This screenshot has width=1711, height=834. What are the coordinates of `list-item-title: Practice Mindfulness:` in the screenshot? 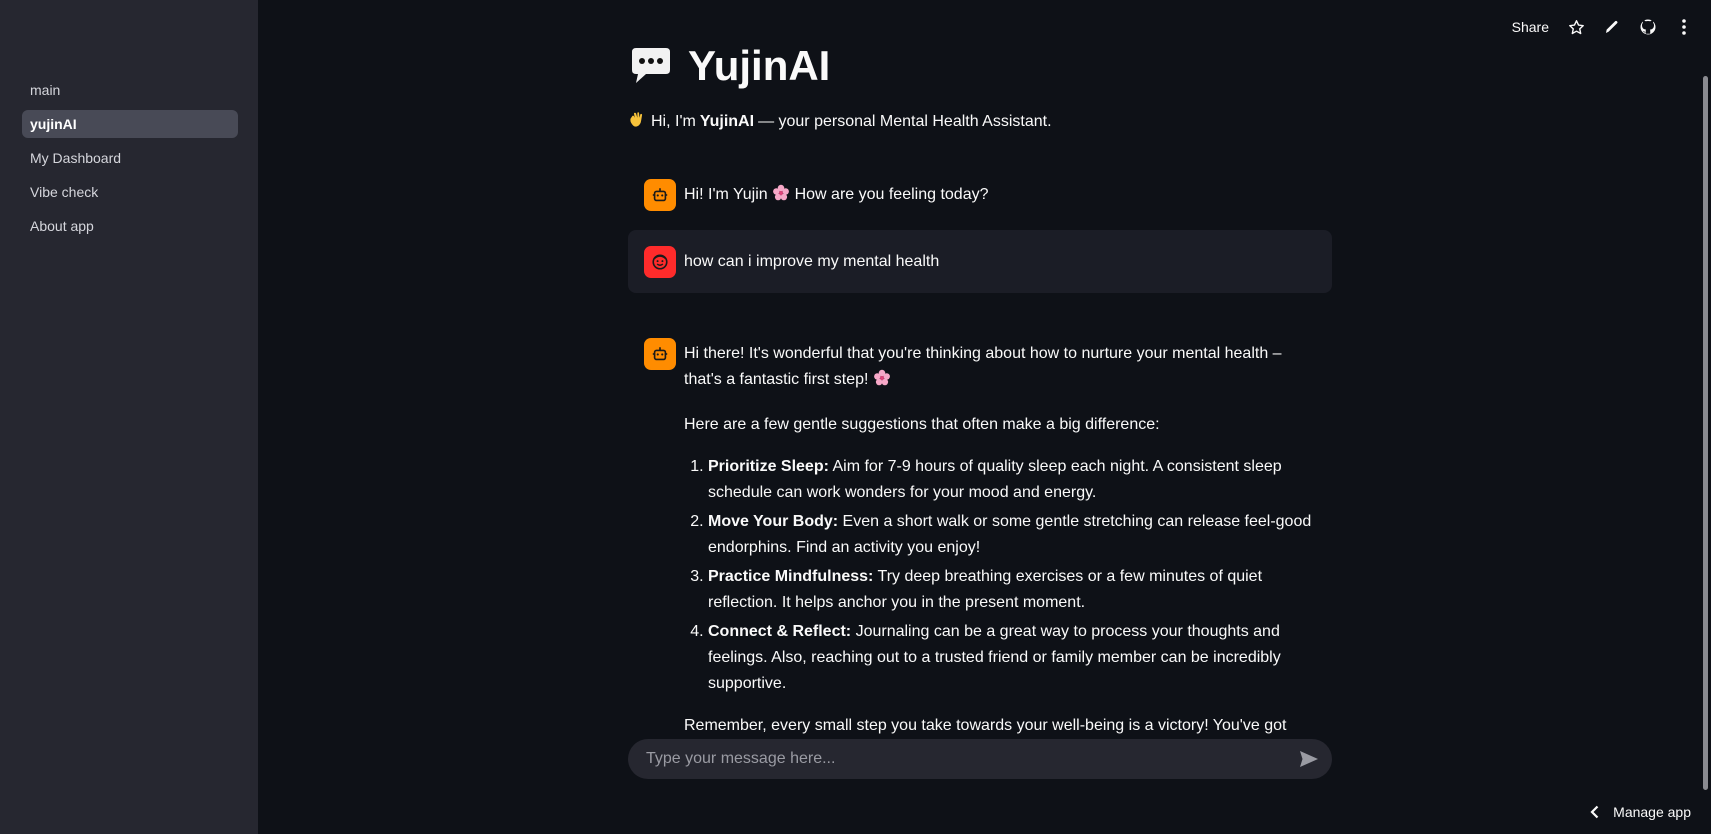 It's located at (791, 576).